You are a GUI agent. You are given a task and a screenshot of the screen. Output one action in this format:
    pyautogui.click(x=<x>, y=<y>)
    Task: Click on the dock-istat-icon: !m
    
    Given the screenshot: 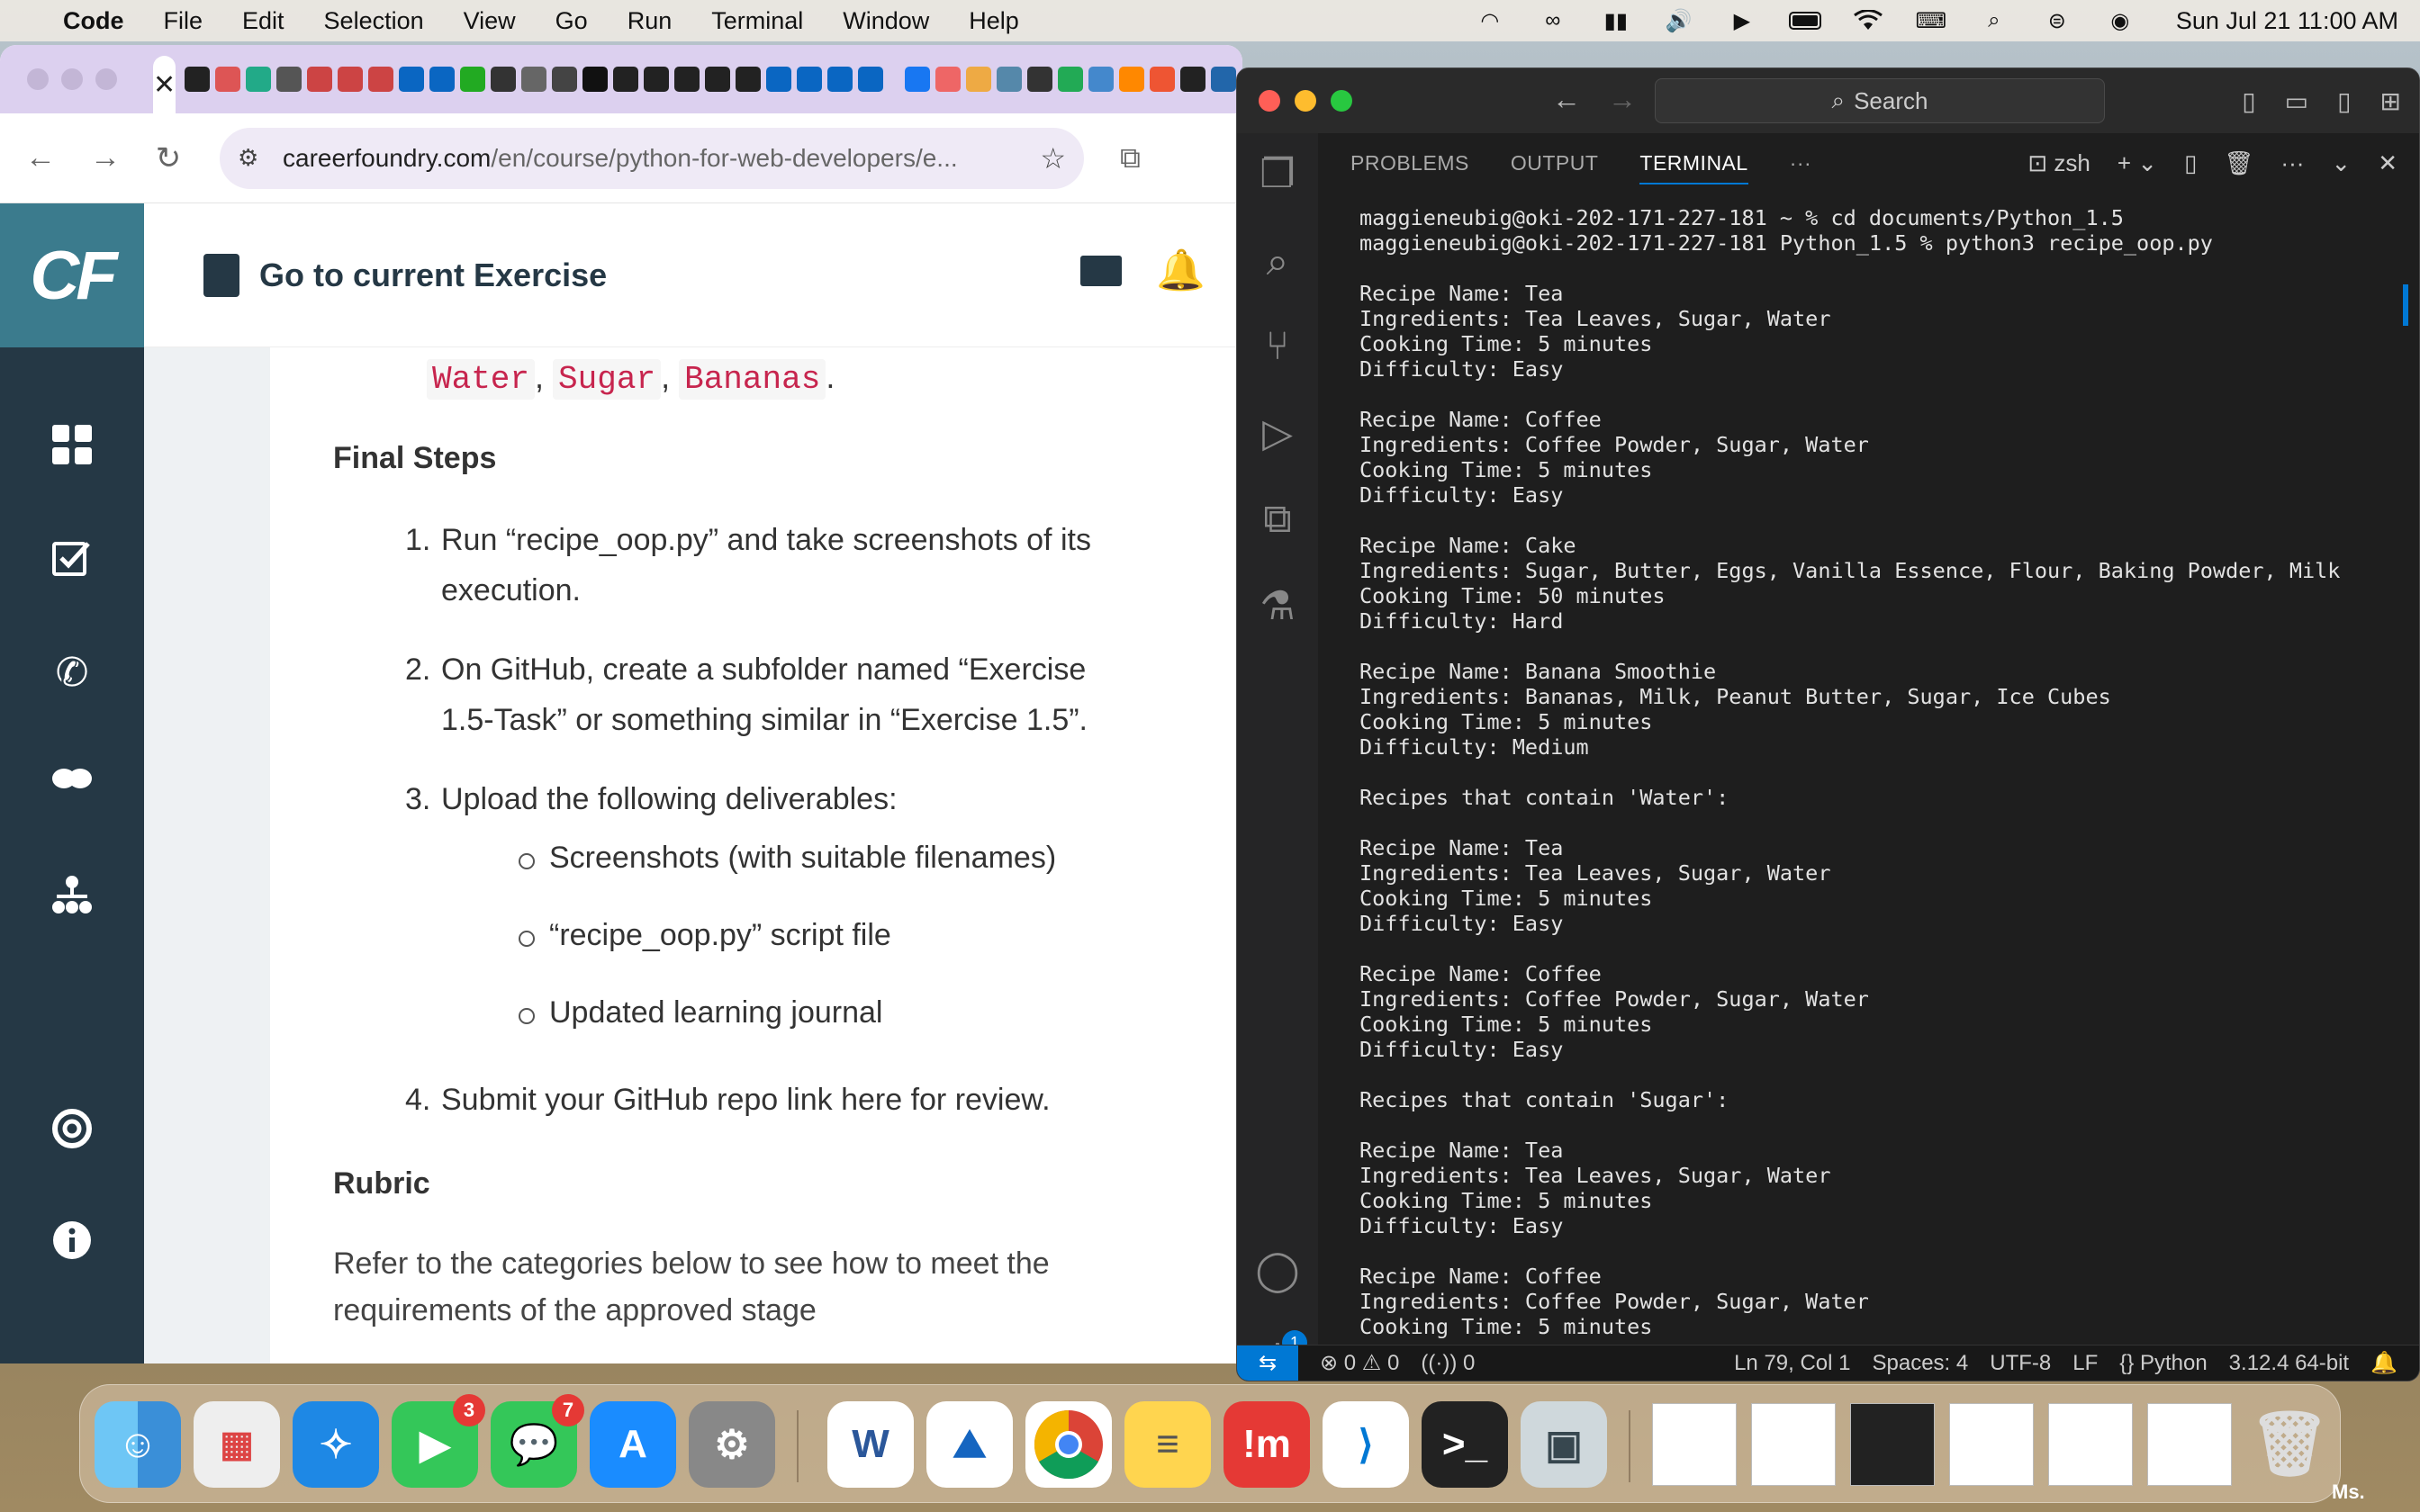 What is the action you would take?
    pyautogui.click(x=1267, y=1444)
    